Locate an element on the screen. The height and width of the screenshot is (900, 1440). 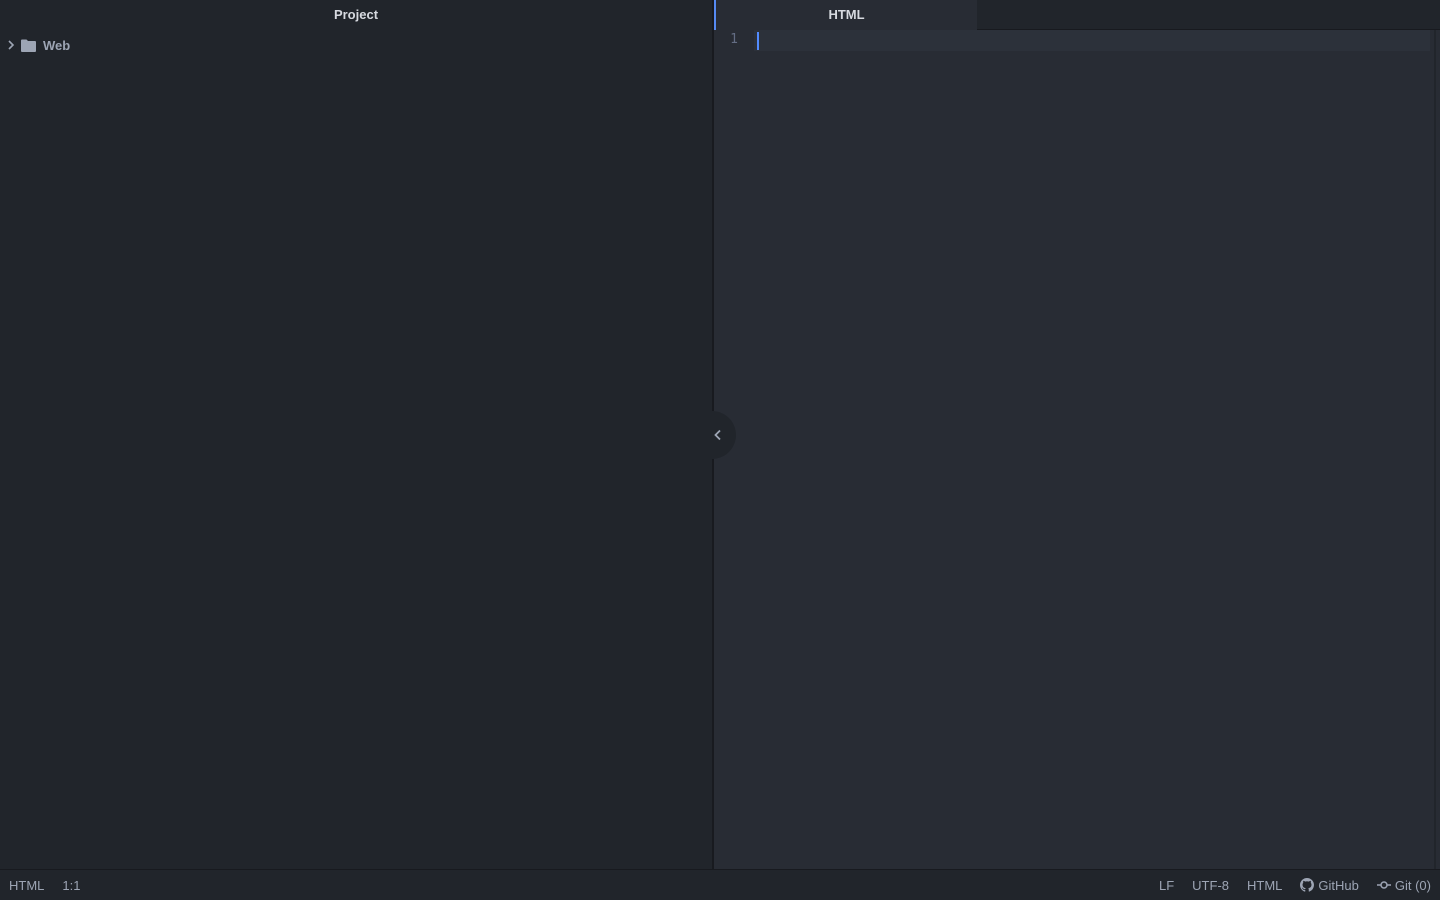
github-button: GitHub is located at coordinates (1329, 885).